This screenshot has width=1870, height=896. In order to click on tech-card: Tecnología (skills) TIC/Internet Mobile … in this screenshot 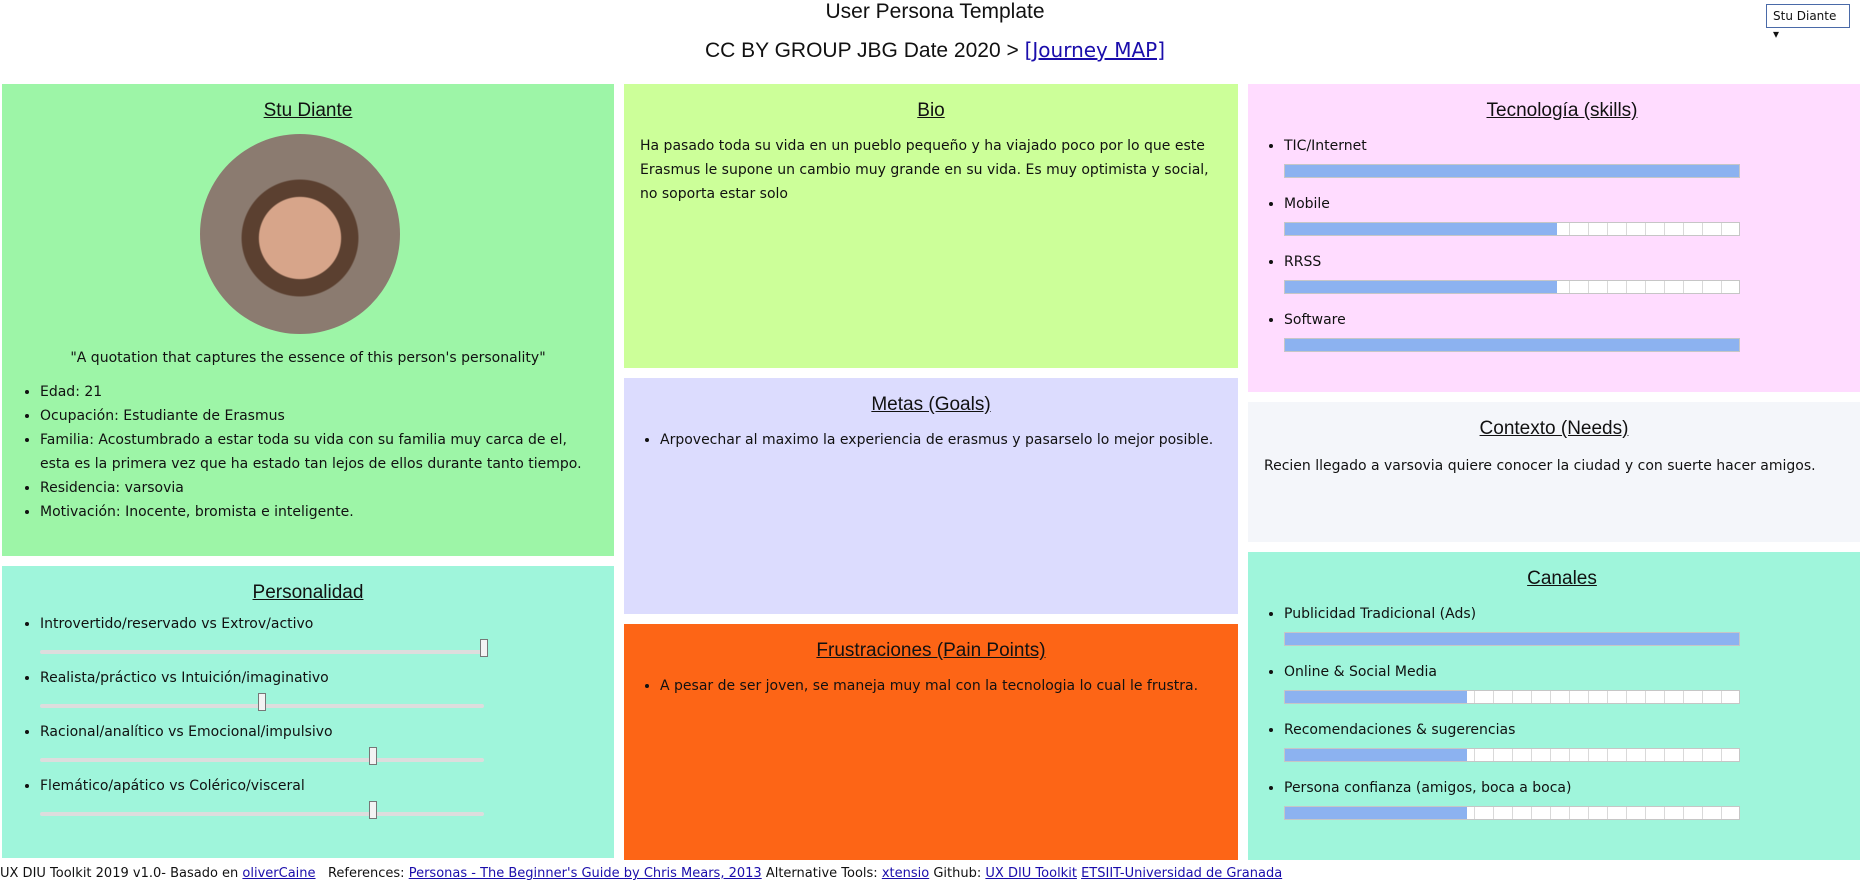, I will do `click(1554, 238)`.